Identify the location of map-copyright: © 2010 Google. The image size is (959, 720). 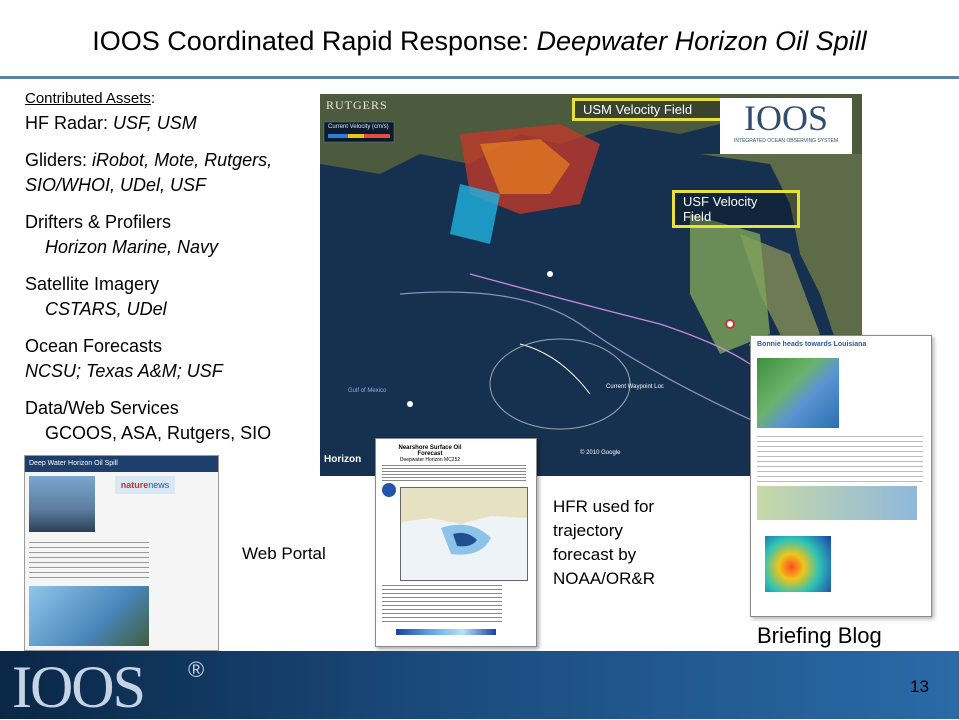
(600, 453).